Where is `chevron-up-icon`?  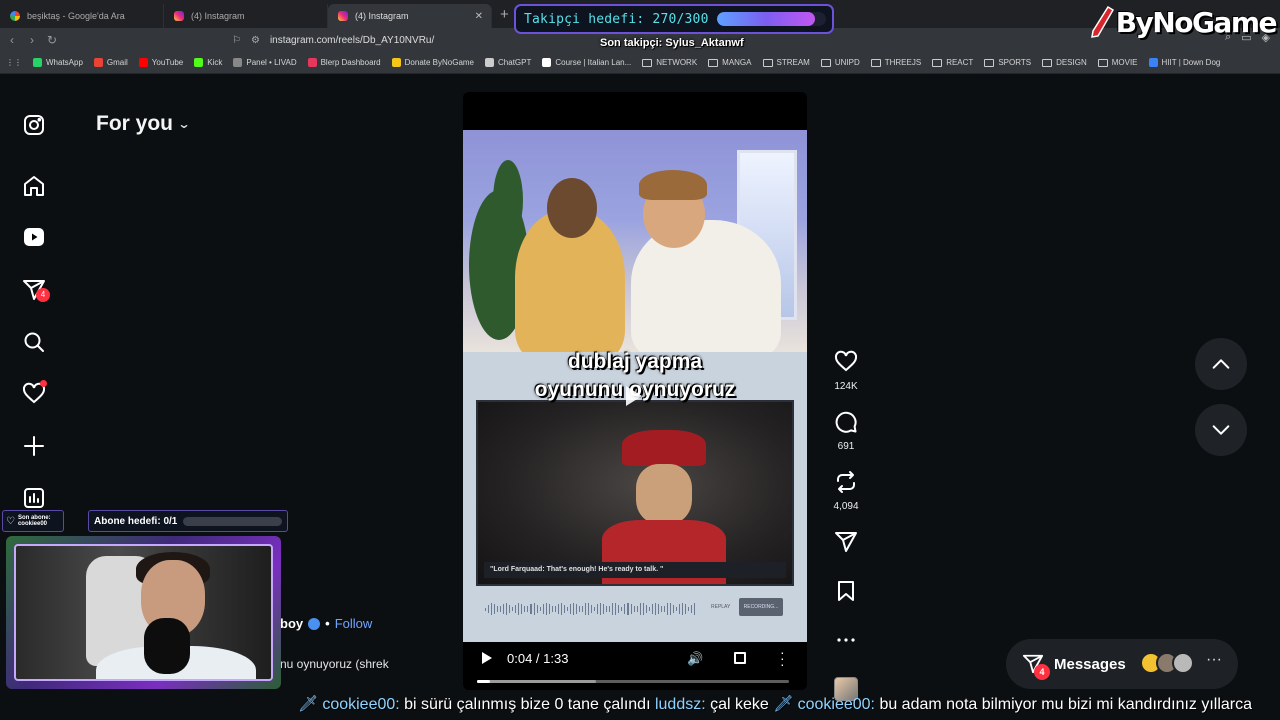 chevron-up-icon is located at coordinates (1221, 364).